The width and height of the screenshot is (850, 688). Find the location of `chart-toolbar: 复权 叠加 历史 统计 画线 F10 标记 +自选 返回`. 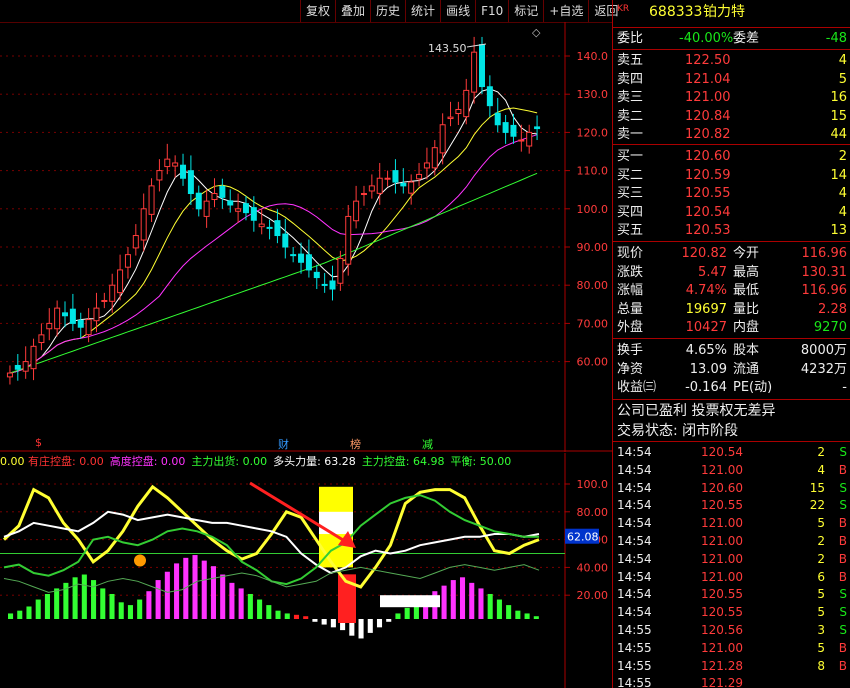

chart-toolbar: 复权 叠加 历史 统计 画线 F10 标记 +自选 返回 is located at coordinates (461, 11).